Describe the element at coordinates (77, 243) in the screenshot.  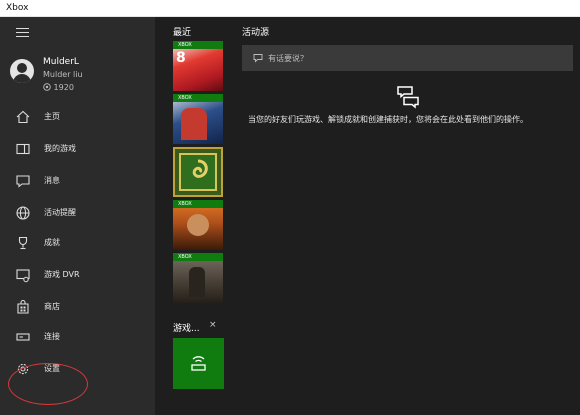
I see `sidebar-item-achievements: 成就` at that location.